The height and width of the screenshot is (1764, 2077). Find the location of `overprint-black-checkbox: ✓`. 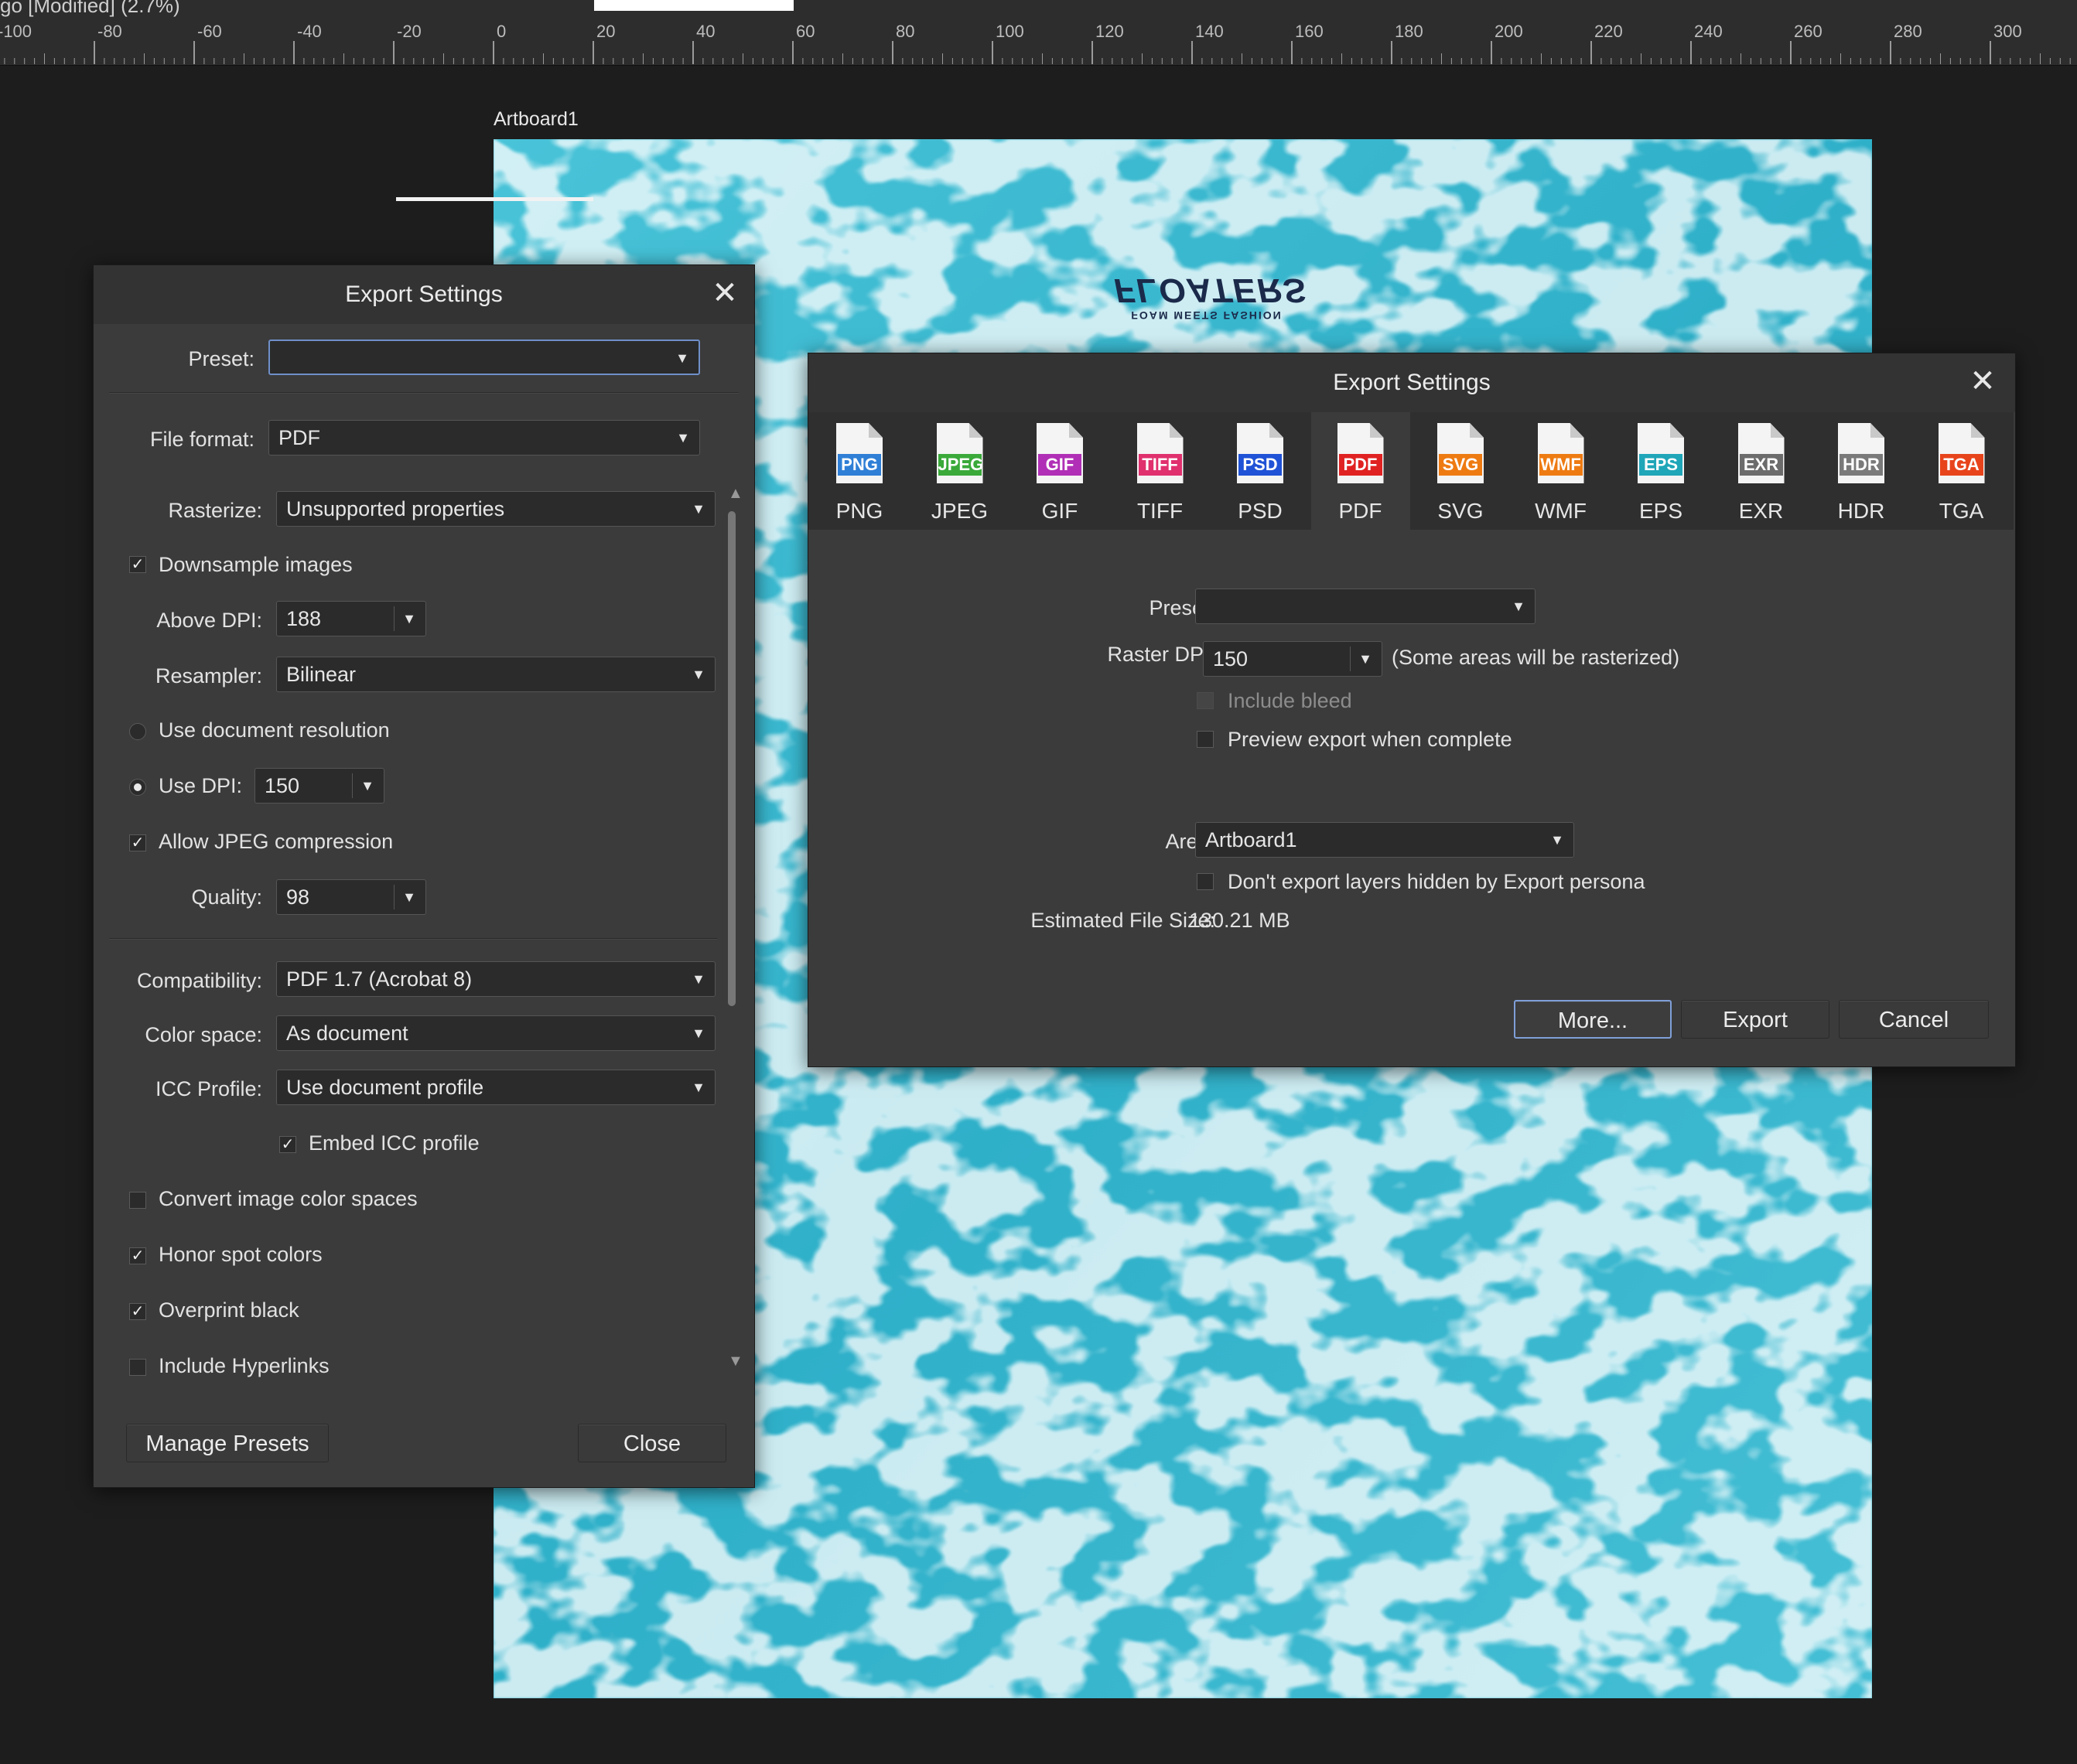

overprint-black-checkbox: ✓ is located at coordinates (138, 1311).